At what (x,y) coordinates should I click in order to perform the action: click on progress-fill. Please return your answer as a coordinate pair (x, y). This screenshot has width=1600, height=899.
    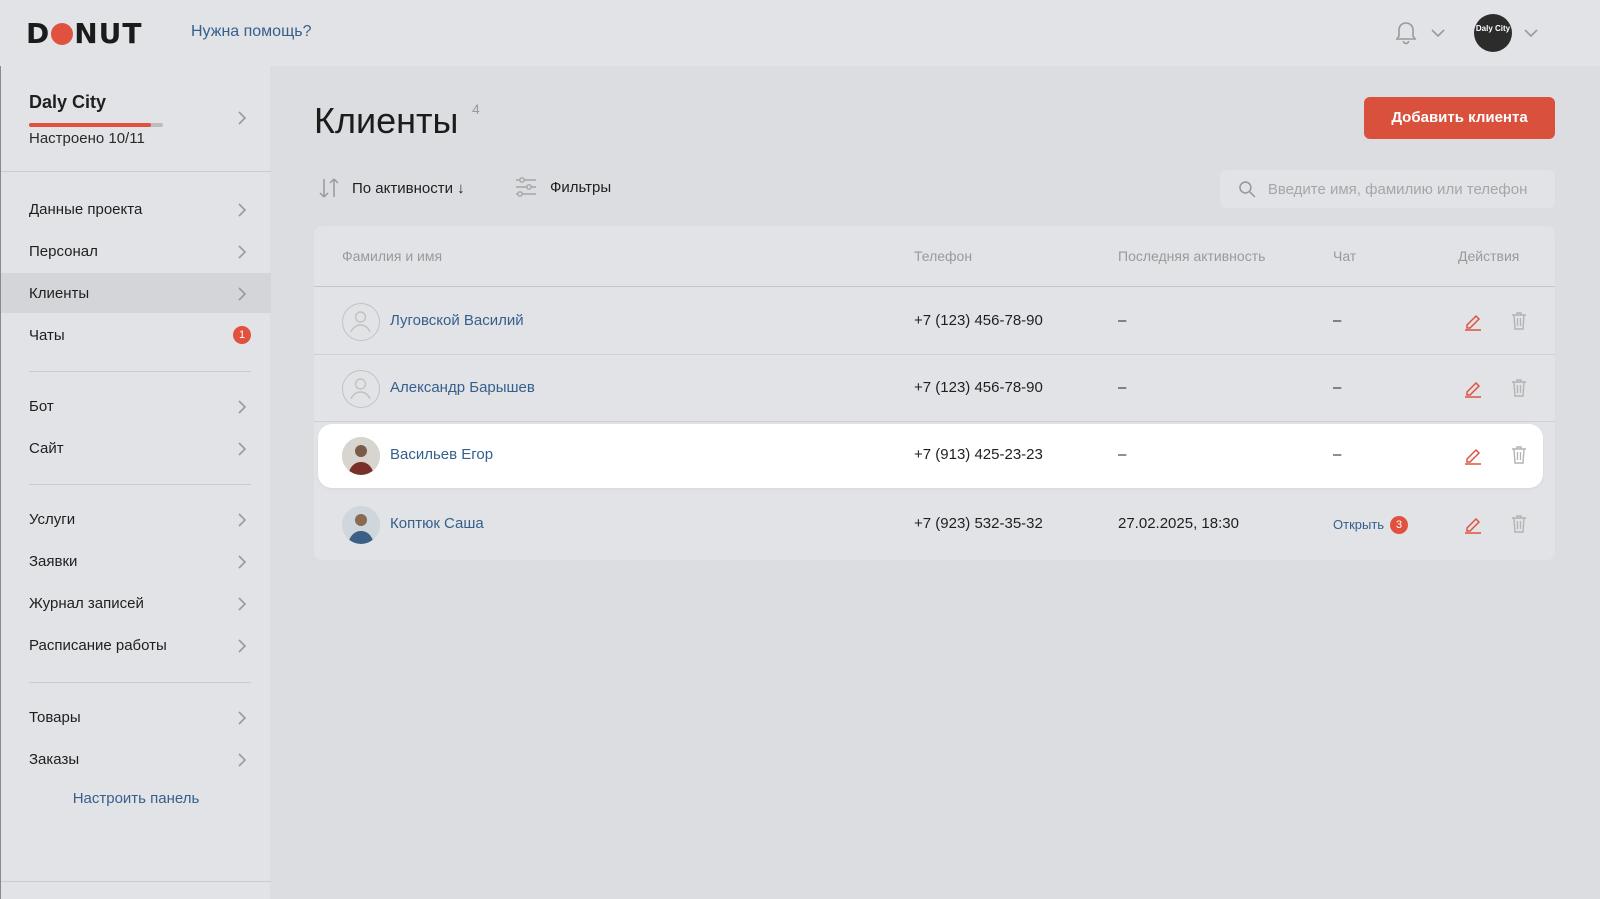
    Looking at the image, I should click on (90, 125).